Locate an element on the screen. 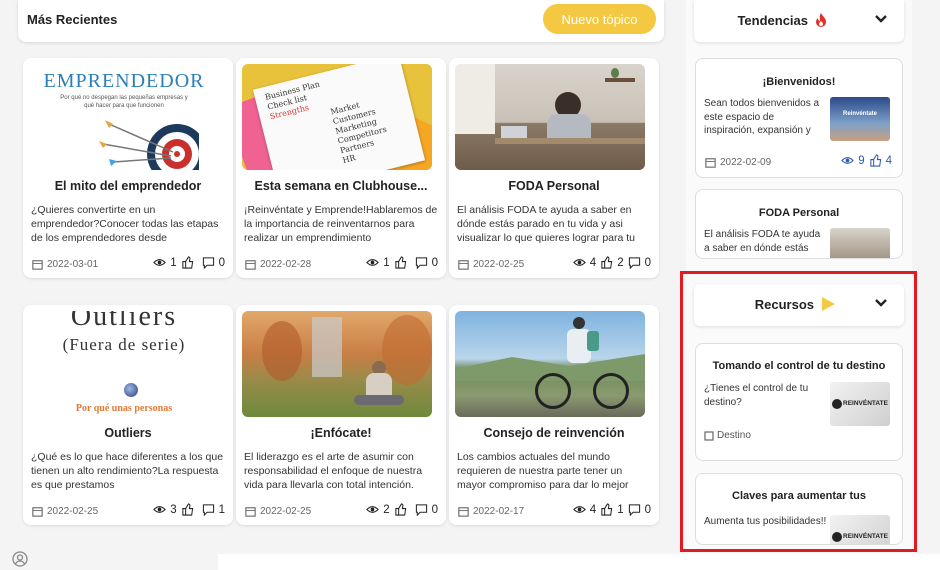 This screenshot has height=570, width=940. post-title: FODA Personal is located at coordinates (554, 186).